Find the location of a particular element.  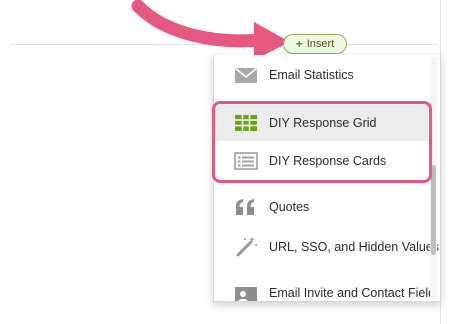

menu-item-label: DIY Response Grid is located at coordinates (323, 123).